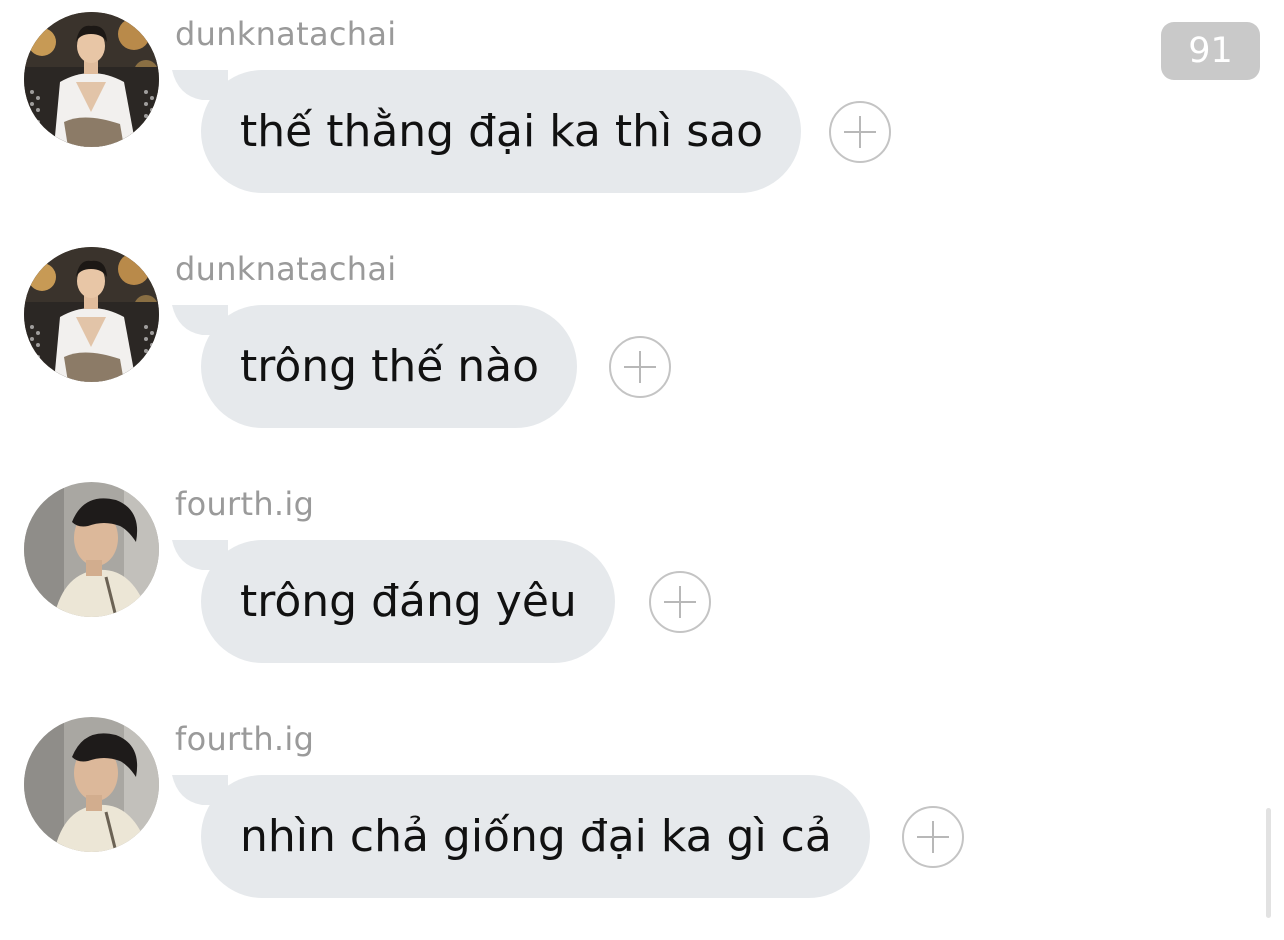  I want to click on message-text: trông đáng yêu, so click(408, 601).